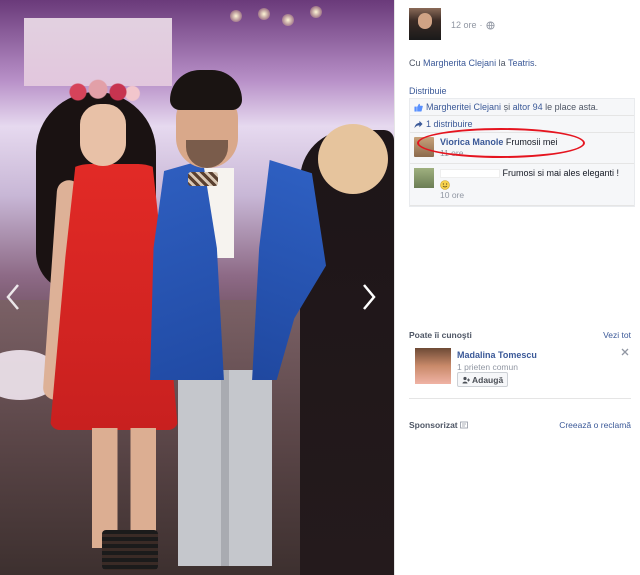  I want to click on close-icon, so click(625, 352).